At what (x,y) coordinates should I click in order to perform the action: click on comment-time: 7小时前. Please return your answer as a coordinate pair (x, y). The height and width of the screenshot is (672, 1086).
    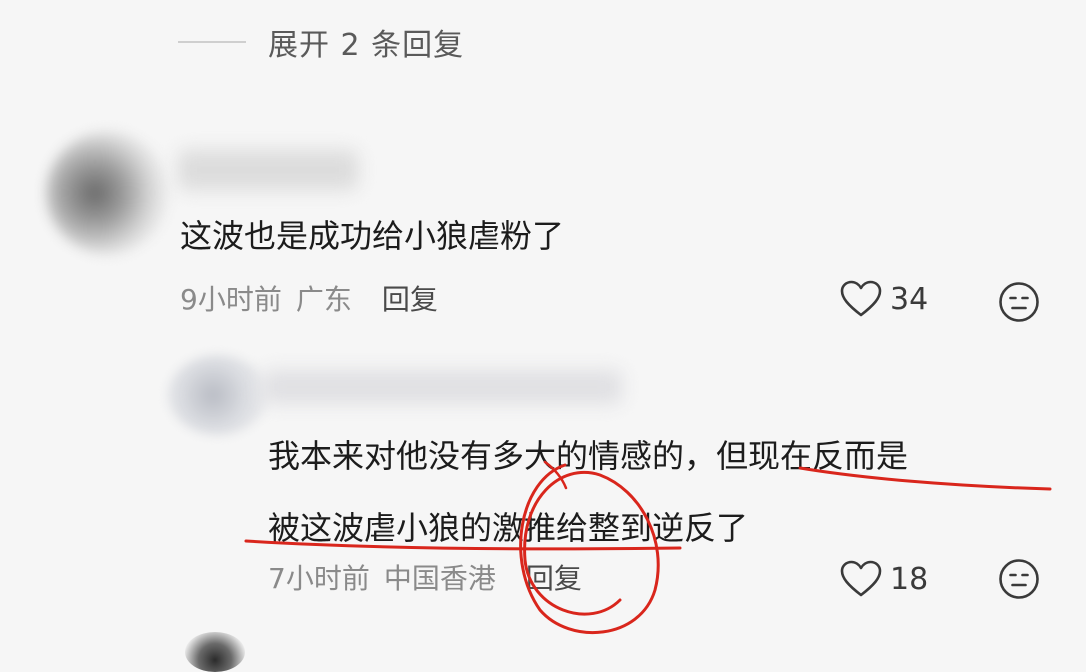
    Looking at the image, I should click on (319, 578).